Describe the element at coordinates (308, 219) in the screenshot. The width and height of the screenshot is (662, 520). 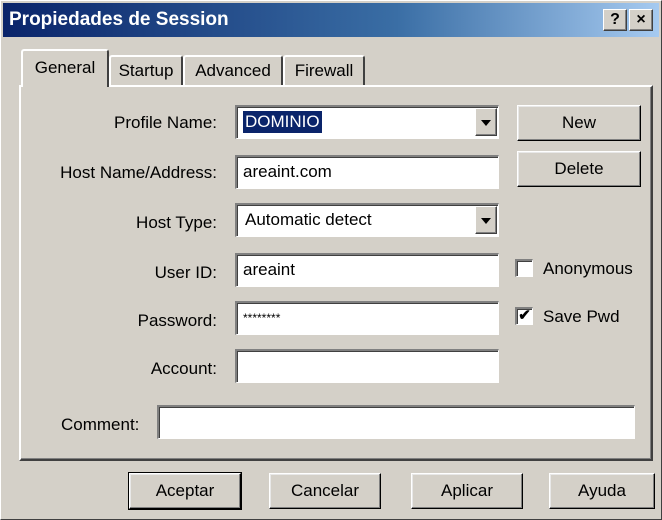
I see `host-type-value: Automatic detect` at that location.